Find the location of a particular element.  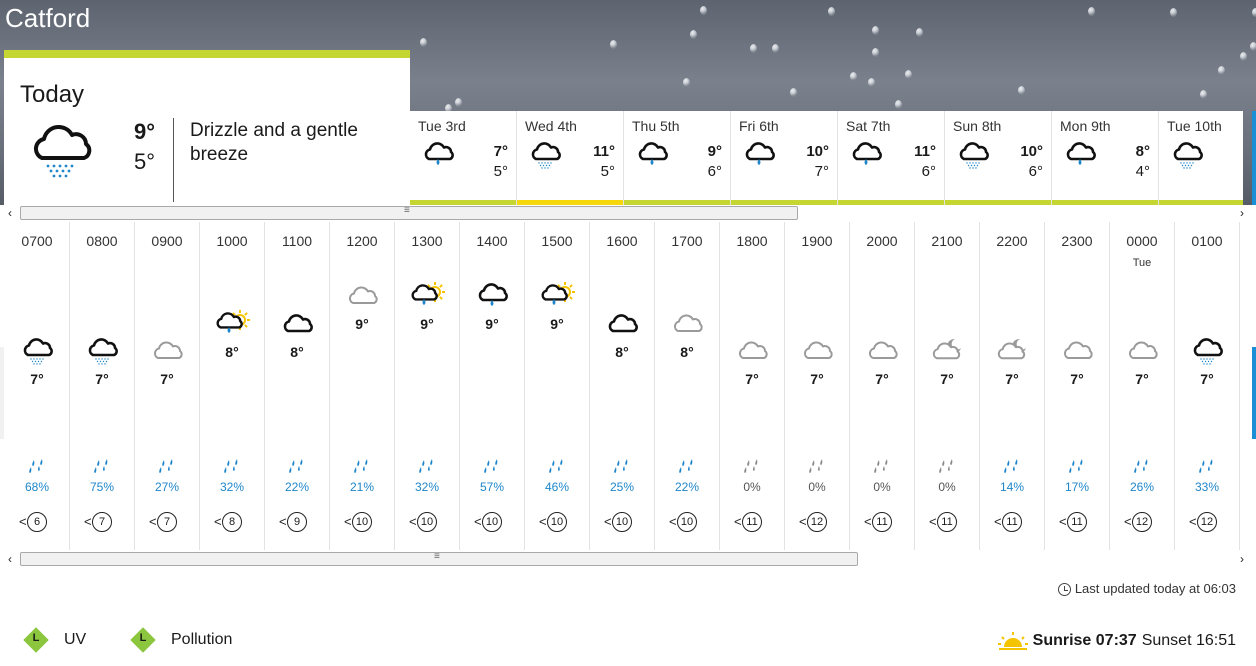

today-card: Today 9° 5° Drizzle and a gentle breeze is located at coordinates (207, 127).